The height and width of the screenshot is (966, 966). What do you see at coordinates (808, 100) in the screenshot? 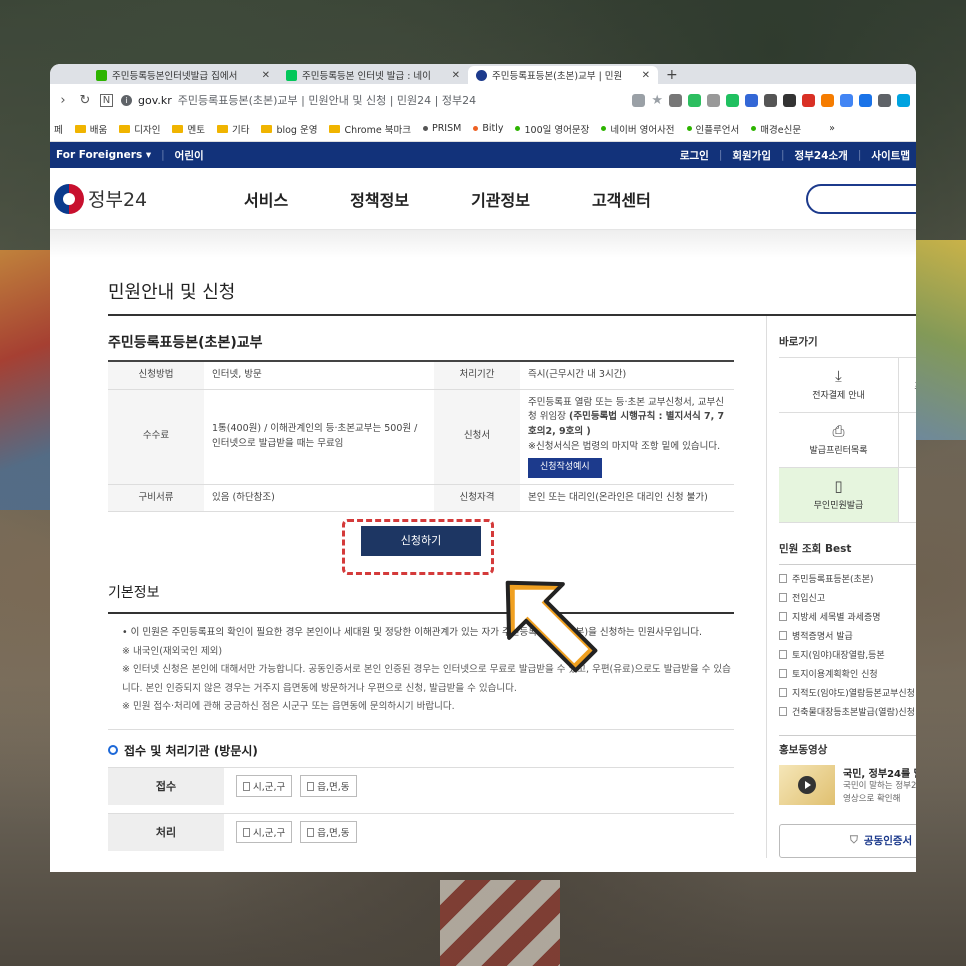
I see `red-extension-icon` at bounding box center [808, 100].